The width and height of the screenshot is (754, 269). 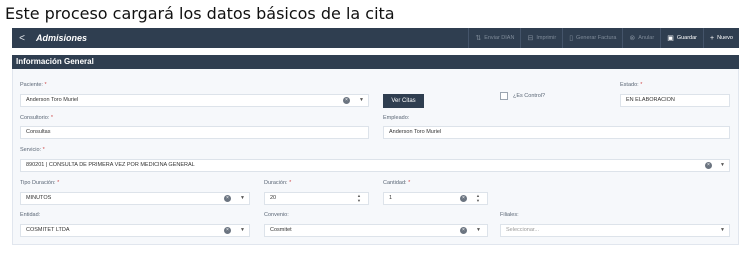 I want to click on guardar-button: ▣ Guardar, so click(x=681, y=38).